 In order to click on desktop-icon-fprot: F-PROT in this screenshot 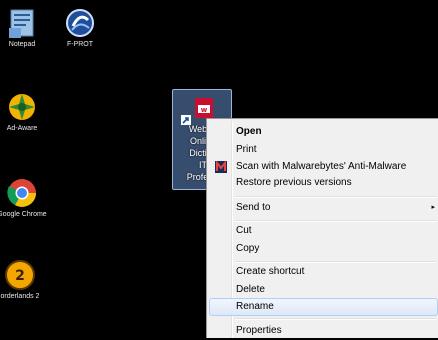, I will do `click(80, 27)`.